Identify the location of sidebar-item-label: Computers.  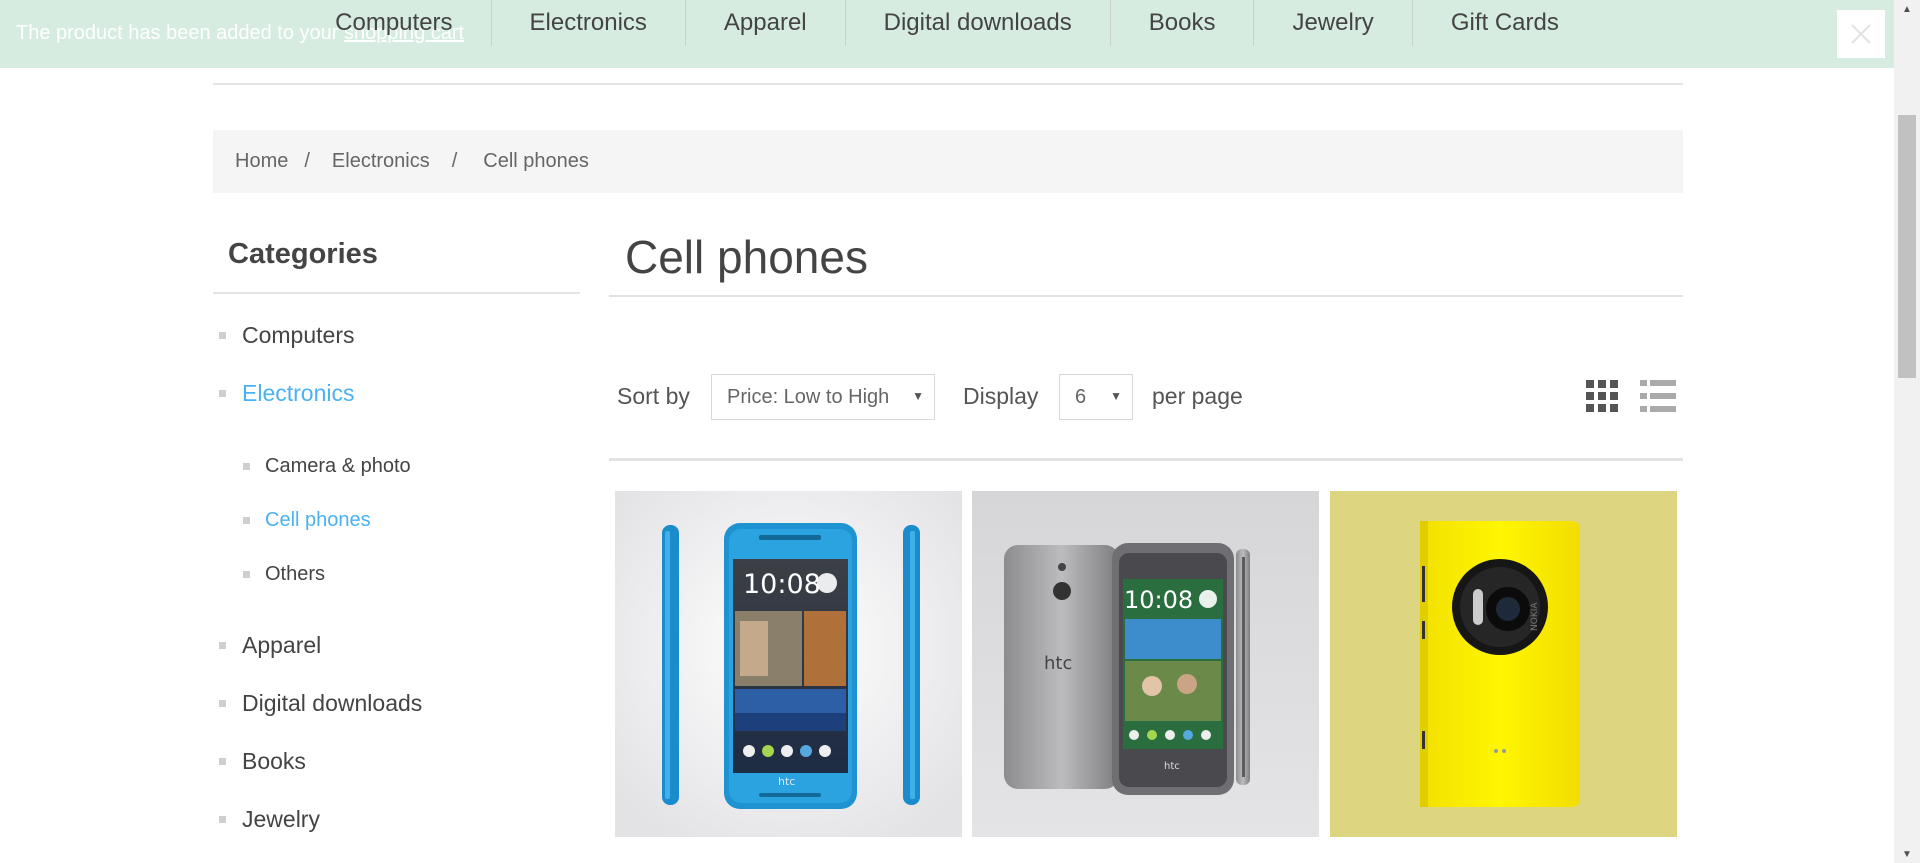
(298, 335).